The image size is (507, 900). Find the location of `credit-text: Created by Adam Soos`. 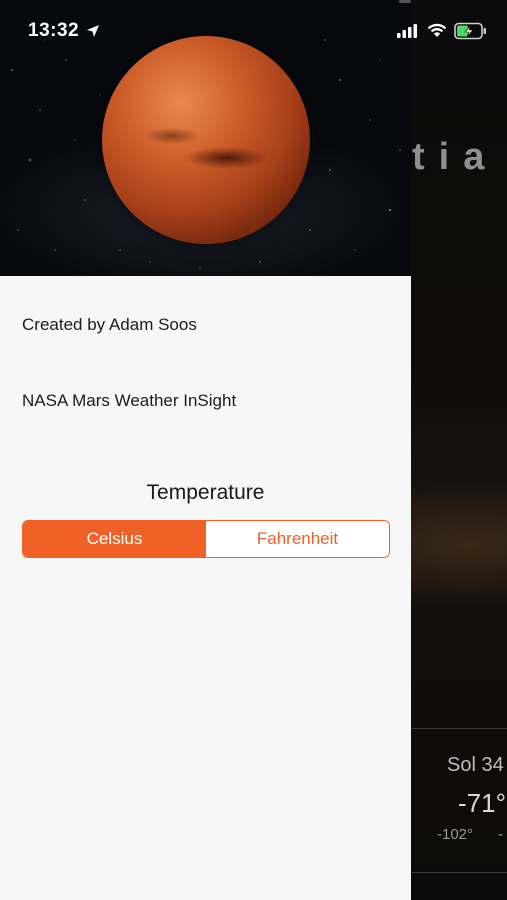

credit-text: Created by Adam Soos is located at coordinates (109, 324).